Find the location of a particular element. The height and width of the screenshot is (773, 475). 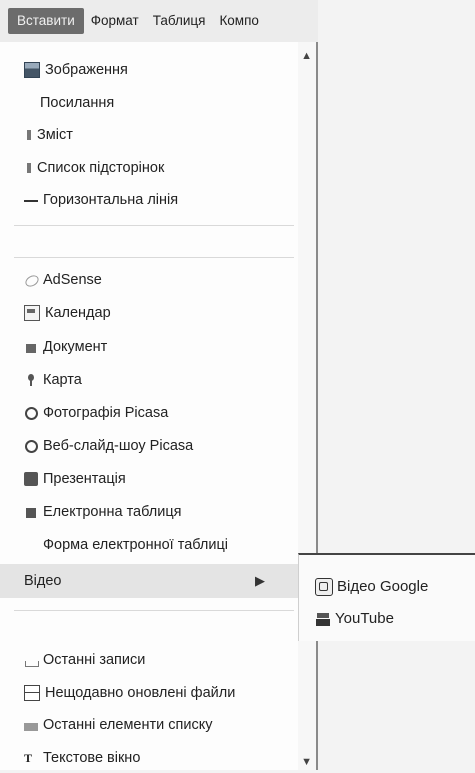

spreadsheet-icon is located at coordinates (31, 512).